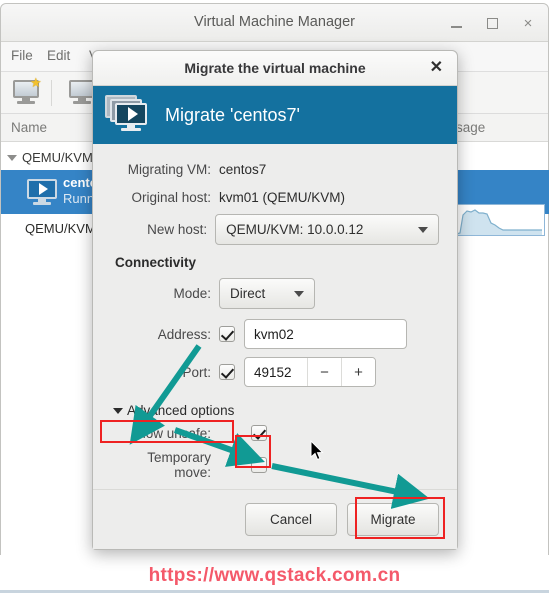  Describe the element at coordinates (179, 465) in the screenshot. I see `temporary-move-label: Temporary move:` at that location.